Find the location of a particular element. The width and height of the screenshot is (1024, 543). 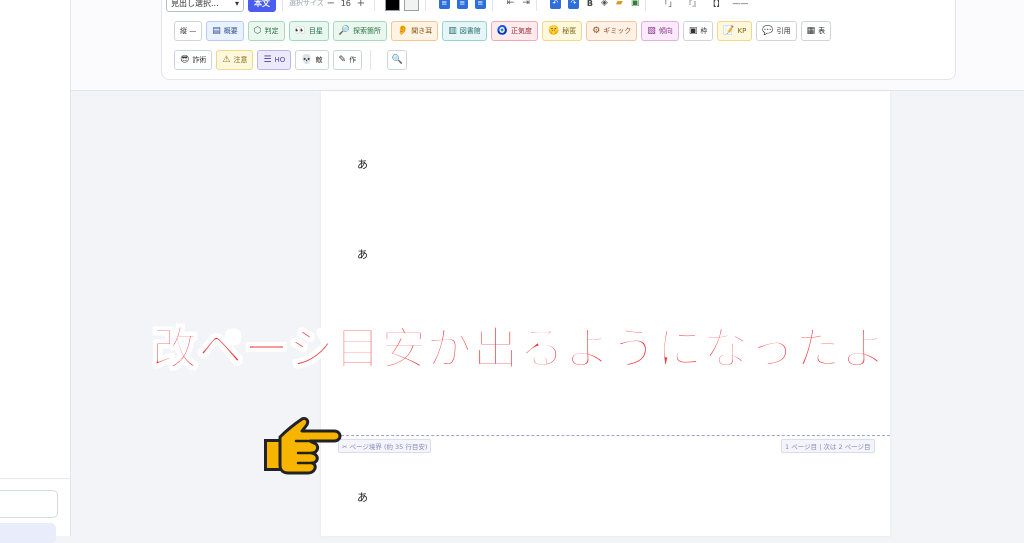

toolbar-row-blocks-2: 😎 詐術 ⚠ 注意 ☰ HO 💀 敵 ✎ 作 🔍 is located at coordinates (291, 60).